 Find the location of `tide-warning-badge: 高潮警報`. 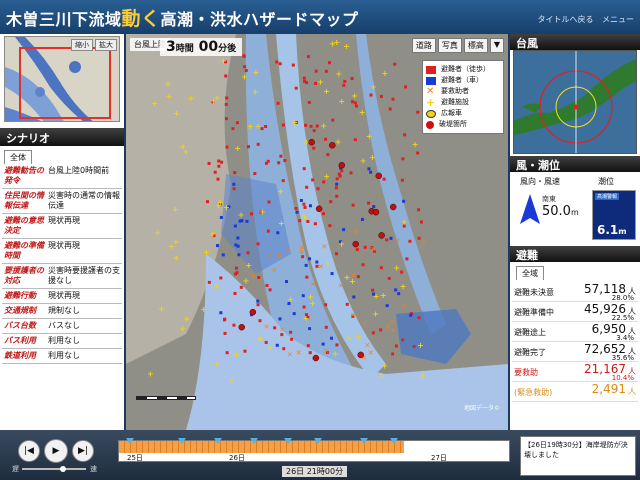

tide-warning-badge: 高潮警報 is located at coordinates (607, 196).